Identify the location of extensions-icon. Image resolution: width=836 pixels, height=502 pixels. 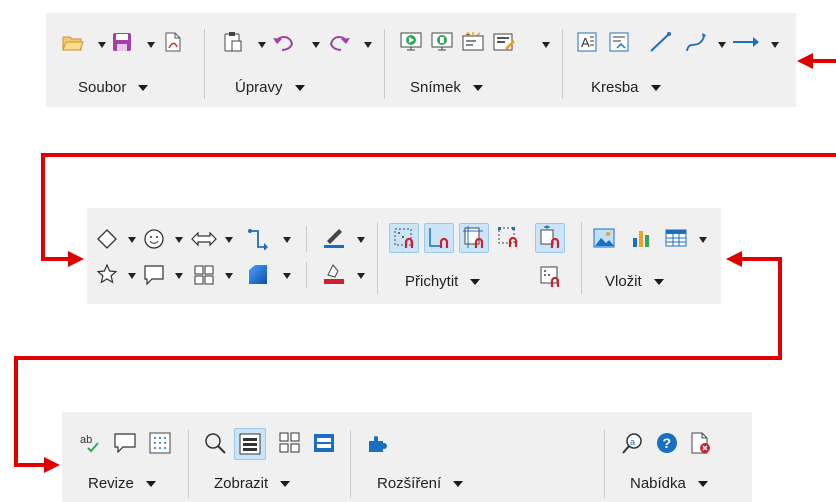
(378, 443).